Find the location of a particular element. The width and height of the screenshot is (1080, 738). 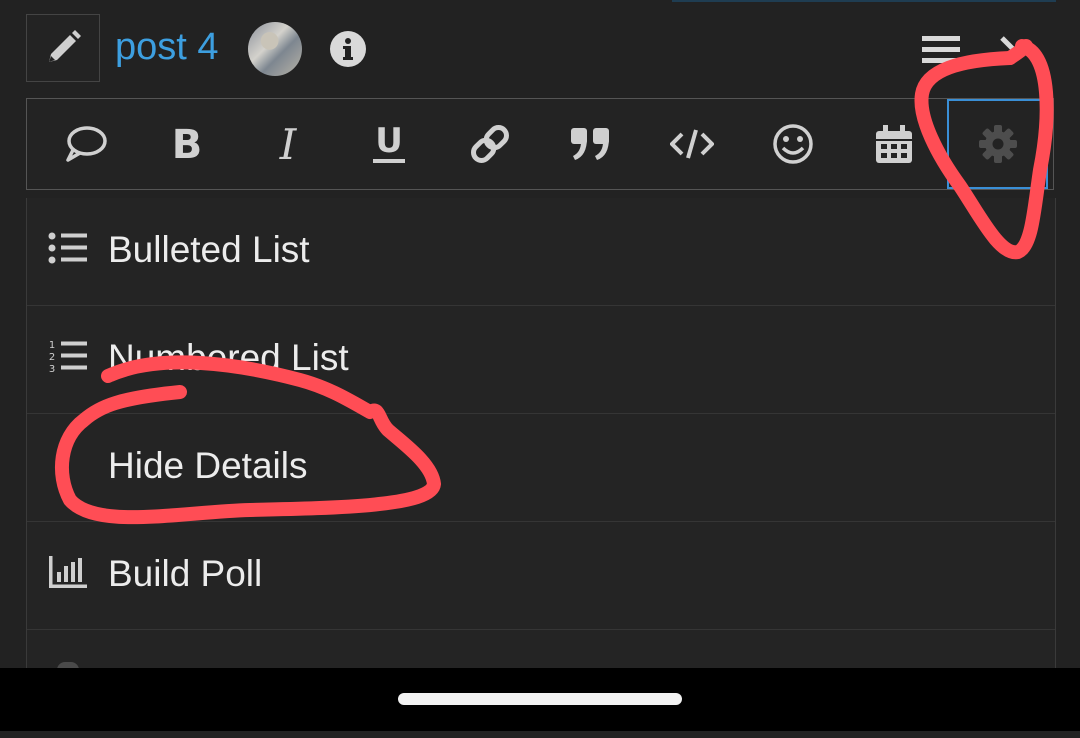

calendar-button is located at coordinates (893, 144).